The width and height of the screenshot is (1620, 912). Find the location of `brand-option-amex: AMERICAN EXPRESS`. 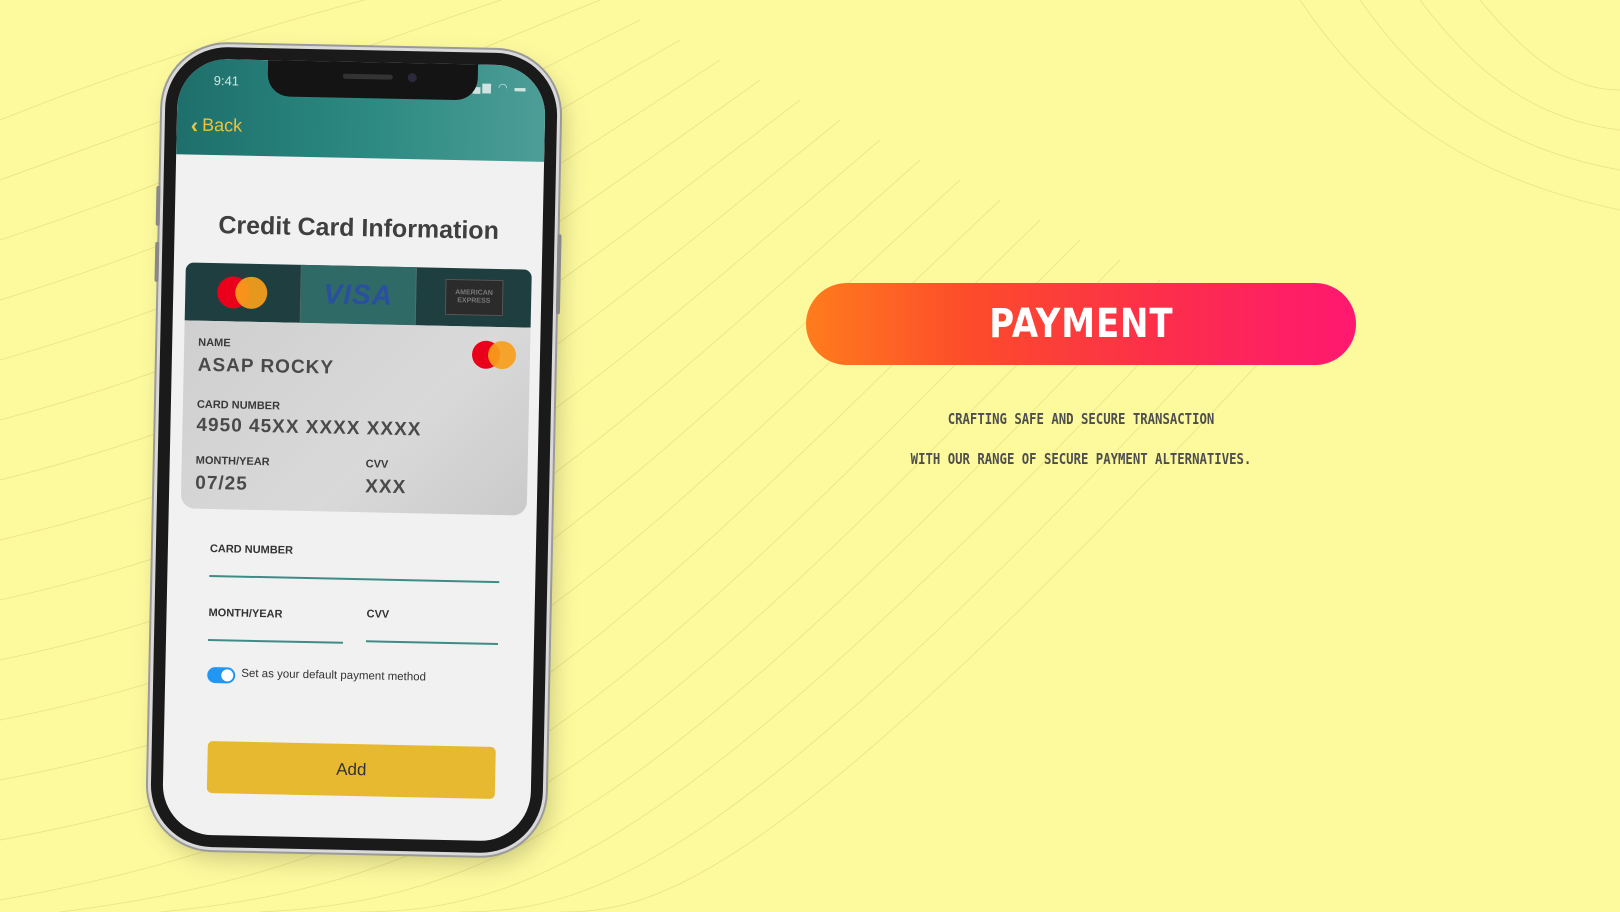

brand-option-amex: AMERICAN EXPRESS is located at coordinates (474, 297).